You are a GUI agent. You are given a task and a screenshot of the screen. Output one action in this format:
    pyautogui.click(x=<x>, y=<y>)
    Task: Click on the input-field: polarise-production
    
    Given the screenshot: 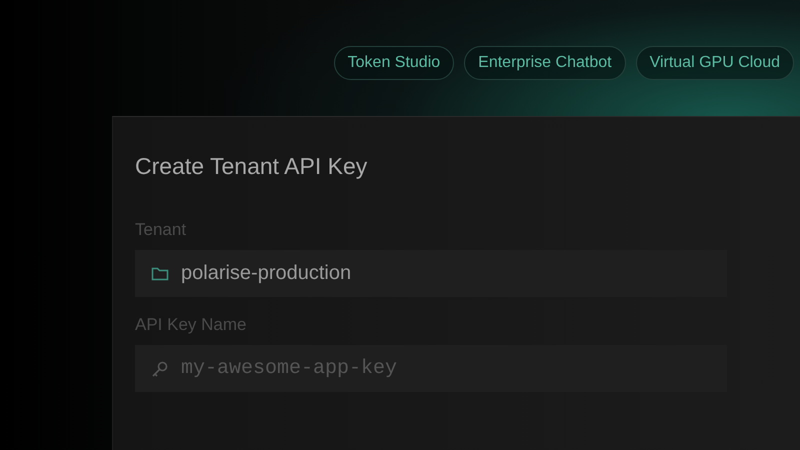 What is the action you would take?
    pyautogui.click(x=431, y=273)
    